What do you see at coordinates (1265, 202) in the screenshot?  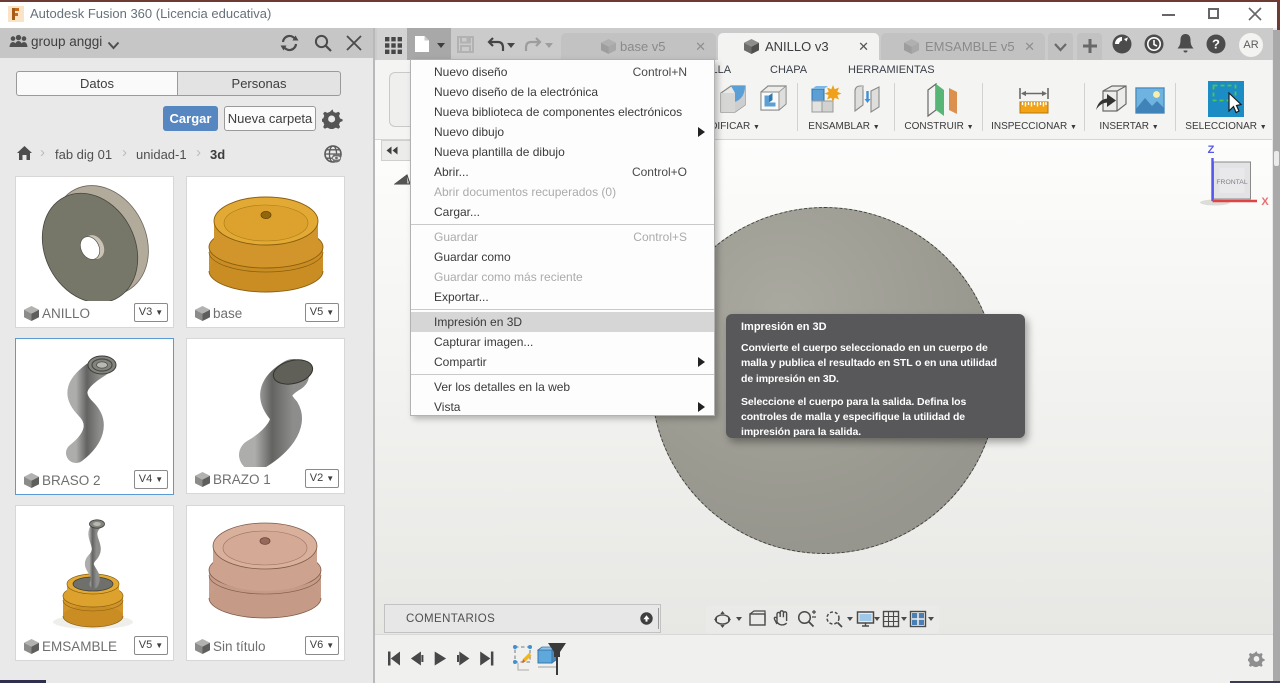 I see `svg-text: X` at bounding box center [1265, 202].